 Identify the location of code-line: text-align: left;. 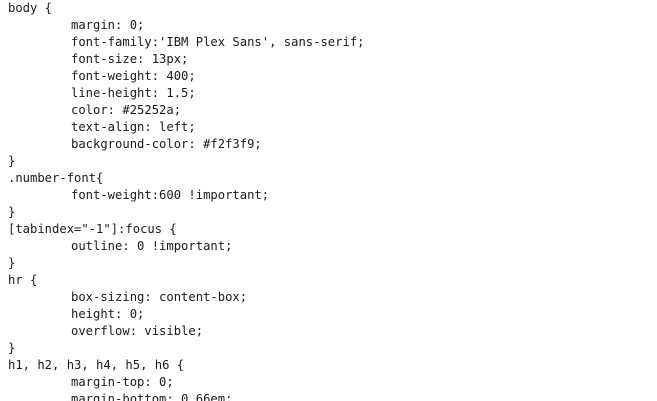
(133, 127).